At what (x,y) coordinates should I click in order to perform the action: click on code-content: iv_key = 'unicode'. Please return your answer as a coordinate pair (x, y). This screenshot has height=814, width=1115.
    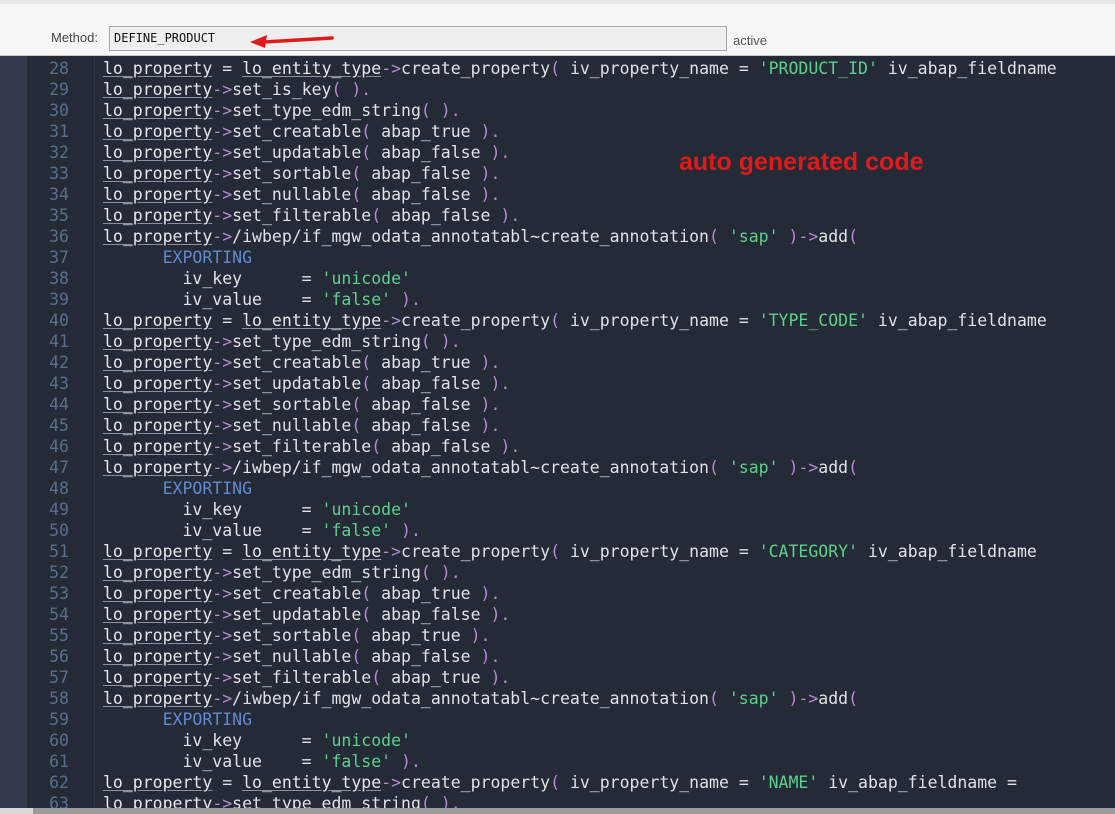
    Looking at the image, I should click on (256, 740).